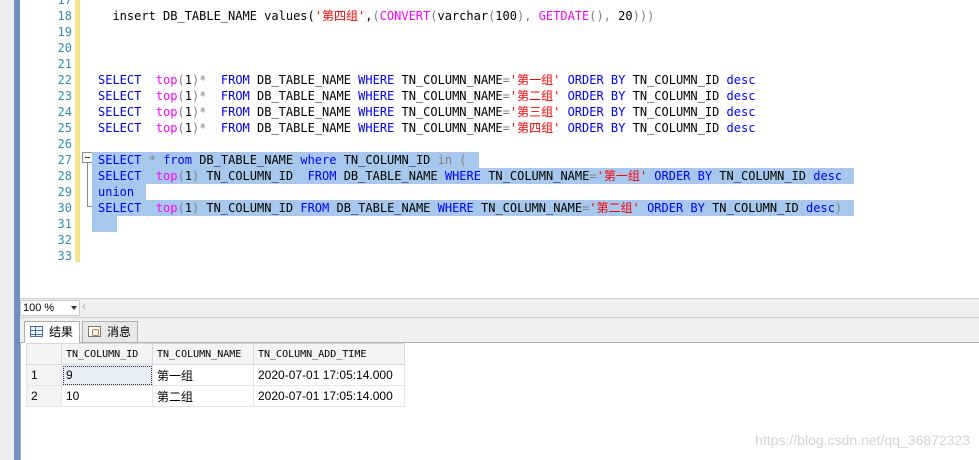 This screenshot has width=979, height=460. Describe the element at coordinates (105, 224) in the screenshot. I see `code-line` at that location.